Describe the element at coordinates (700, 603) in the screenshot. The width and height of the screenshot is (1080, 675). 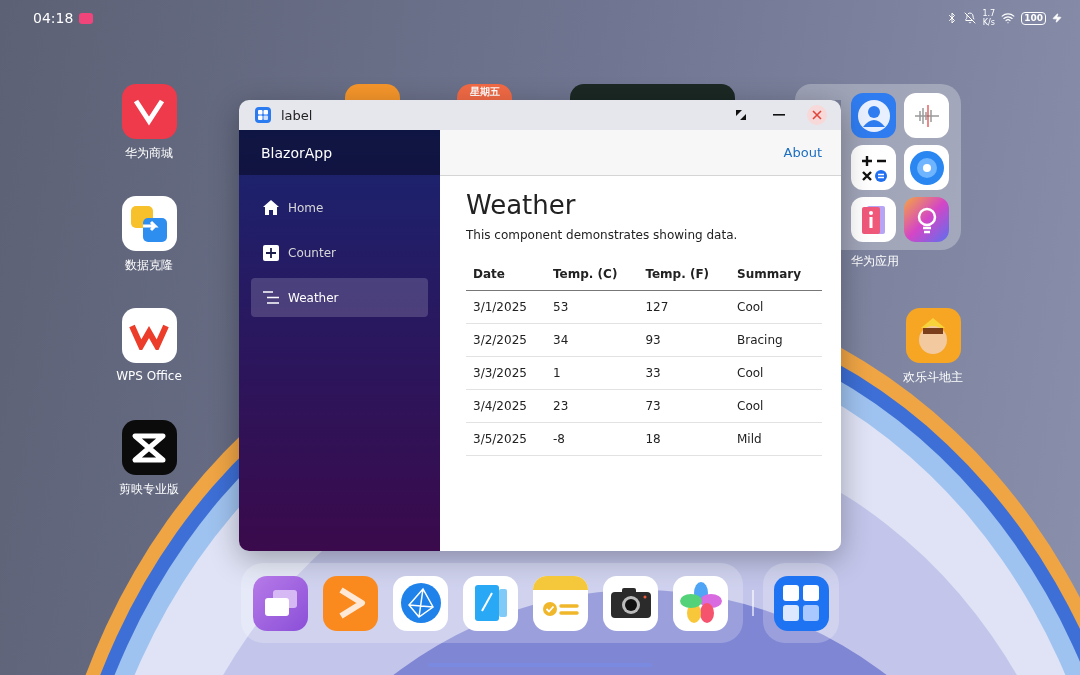
I see `flower-icon` at that location.